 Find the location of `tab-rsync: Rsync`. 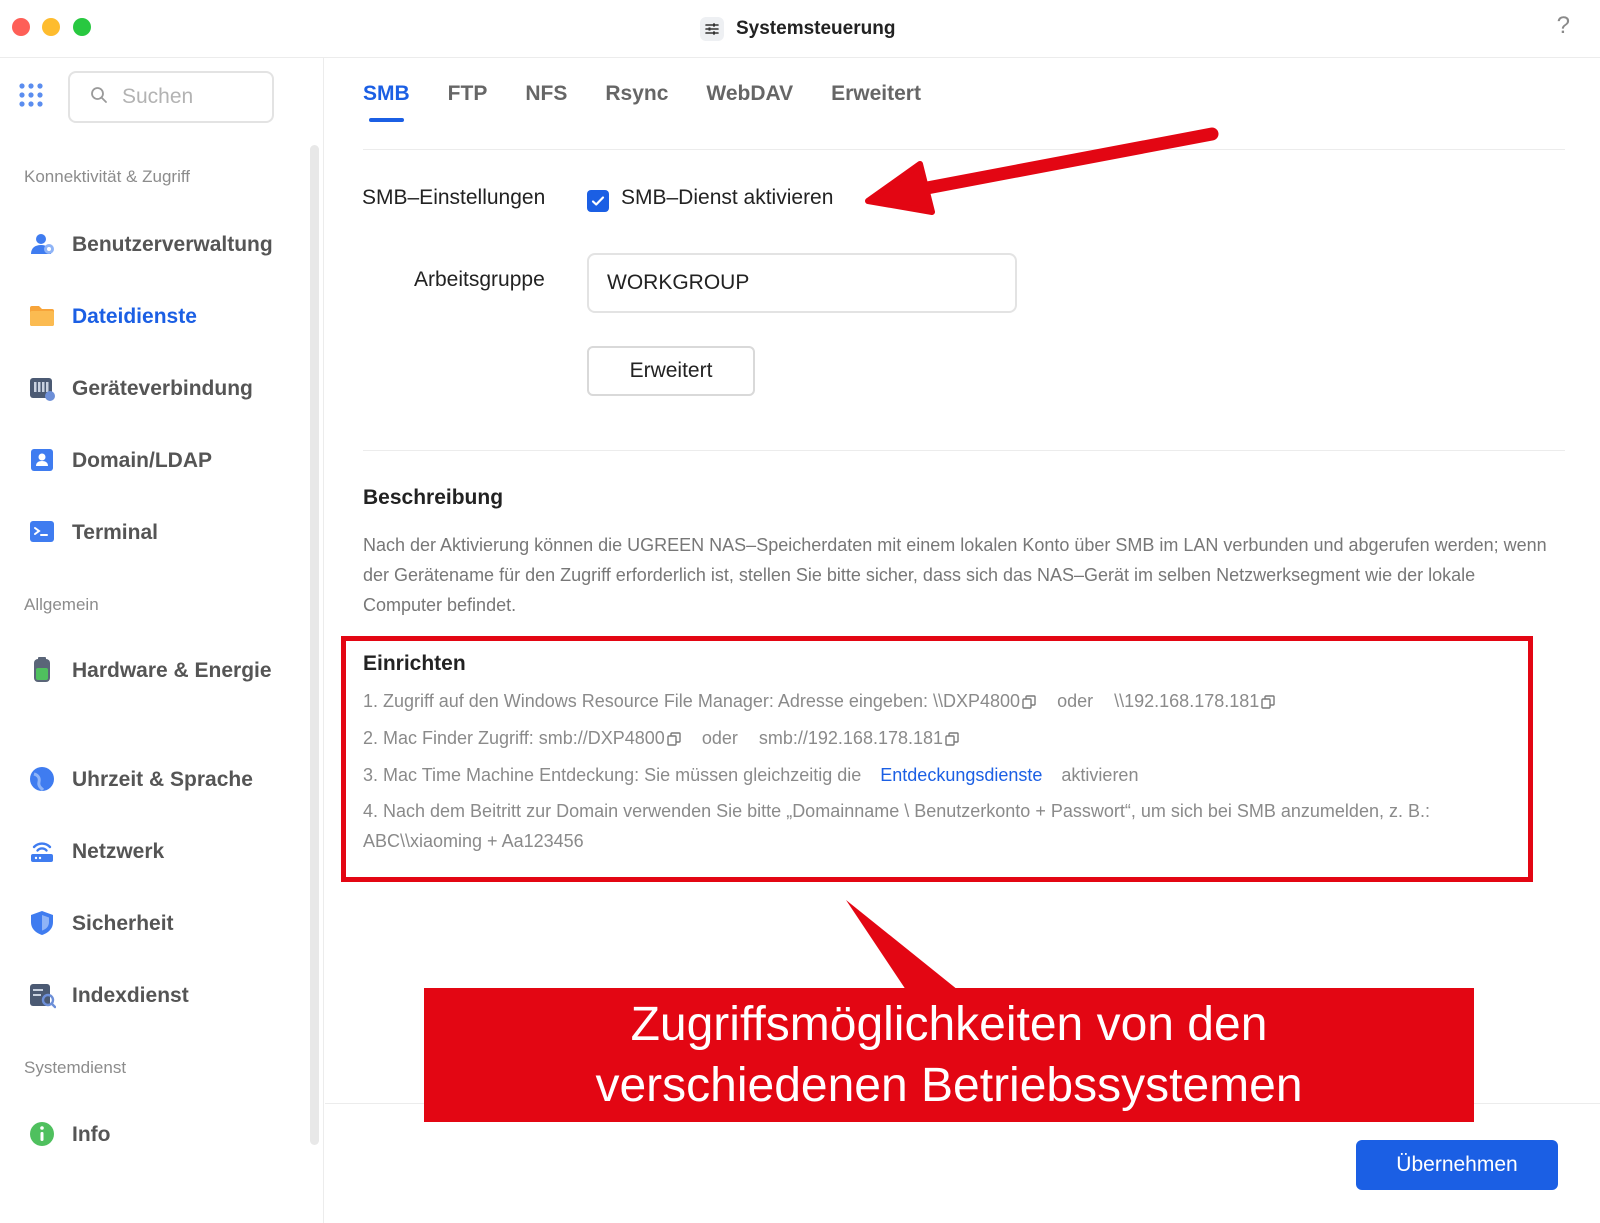

tab-rsync: Rsync is located at coordinates (636, 114).